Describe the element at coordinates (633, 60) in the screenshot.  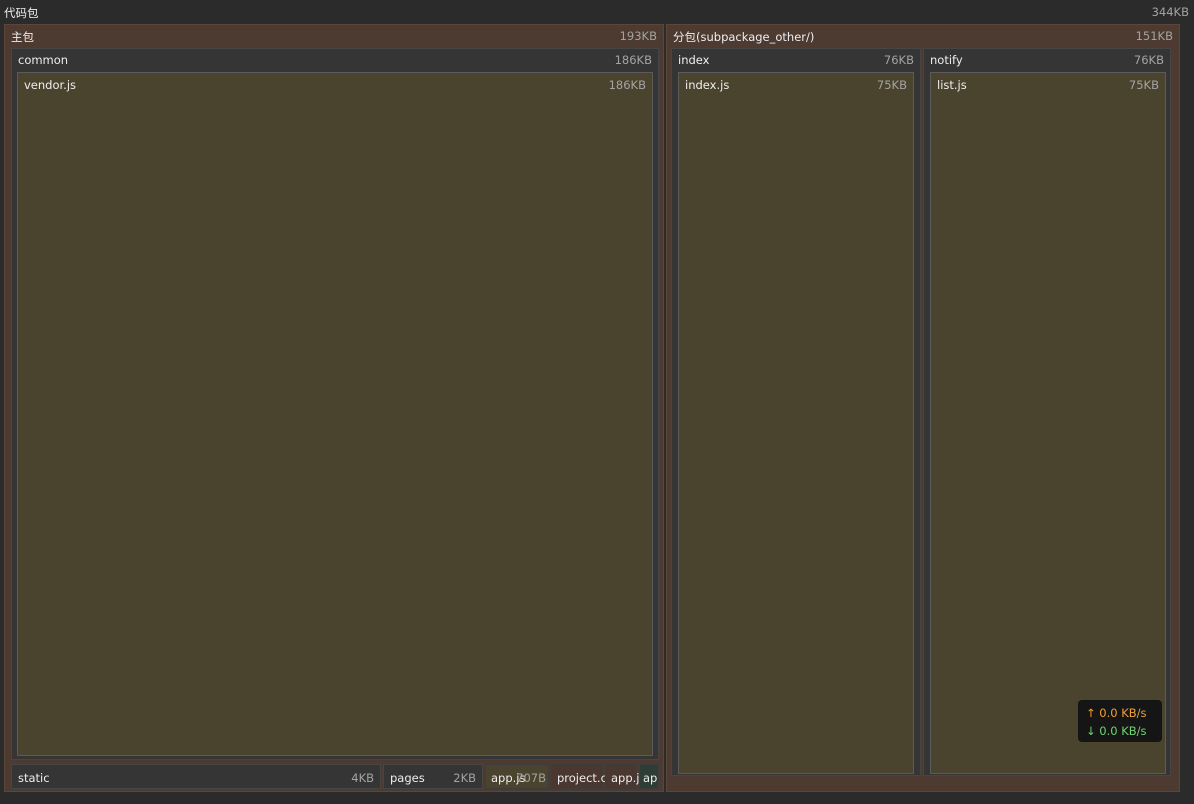
I see `common-folder-size: 186KB` at that location.